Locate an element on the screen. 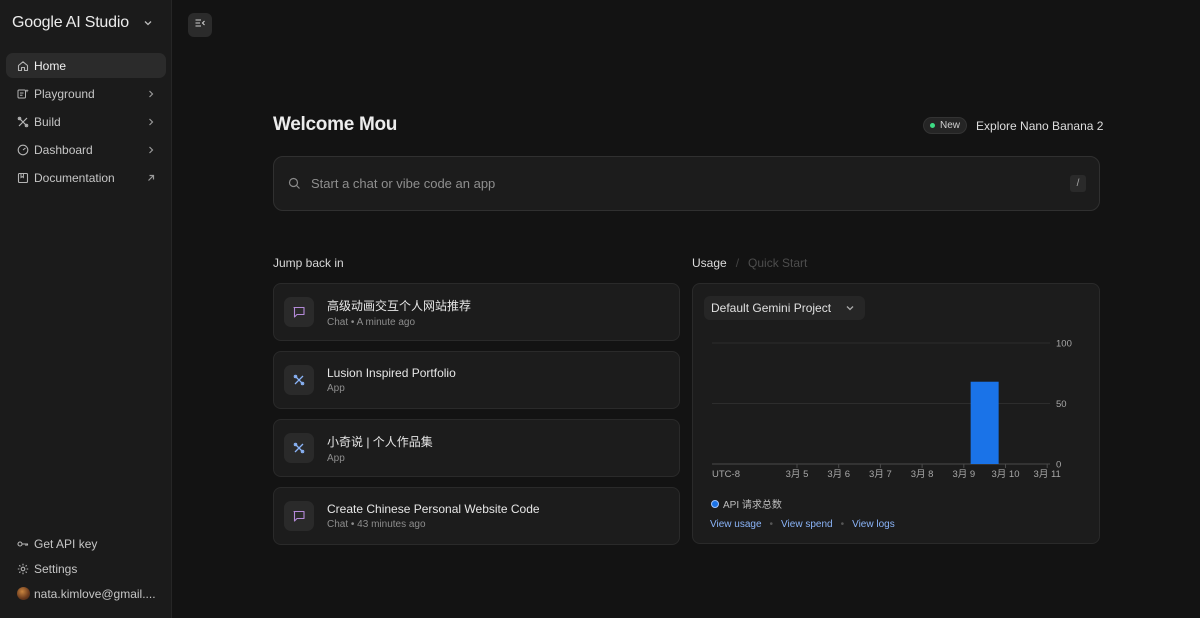  explore-banner: New Explore Nano Banana 2 is located at coordinates (1013, 125).